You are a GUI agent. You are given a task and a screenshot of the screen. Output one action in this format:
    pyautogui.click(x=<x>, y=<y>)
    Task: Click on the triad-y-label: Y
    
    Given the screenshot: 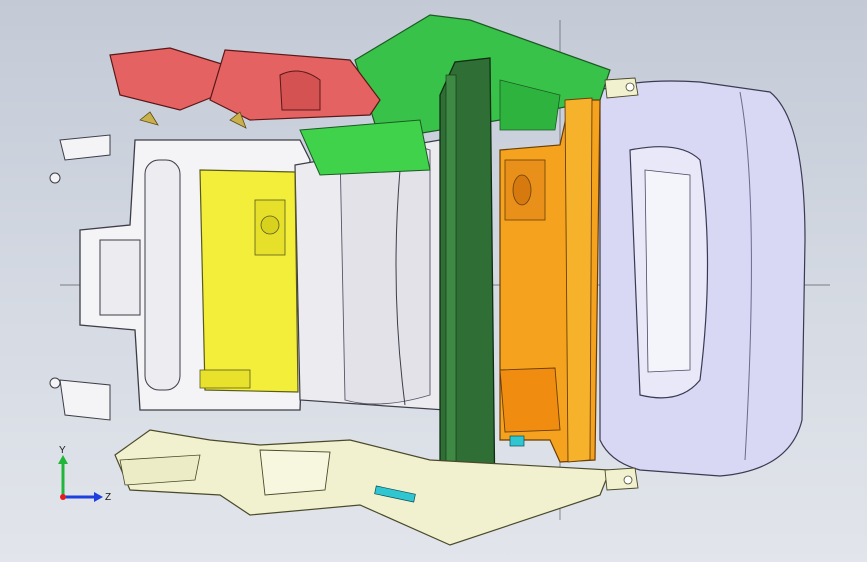 What is the action you would take?
    pyautogui.click(x=62, y=450)
    